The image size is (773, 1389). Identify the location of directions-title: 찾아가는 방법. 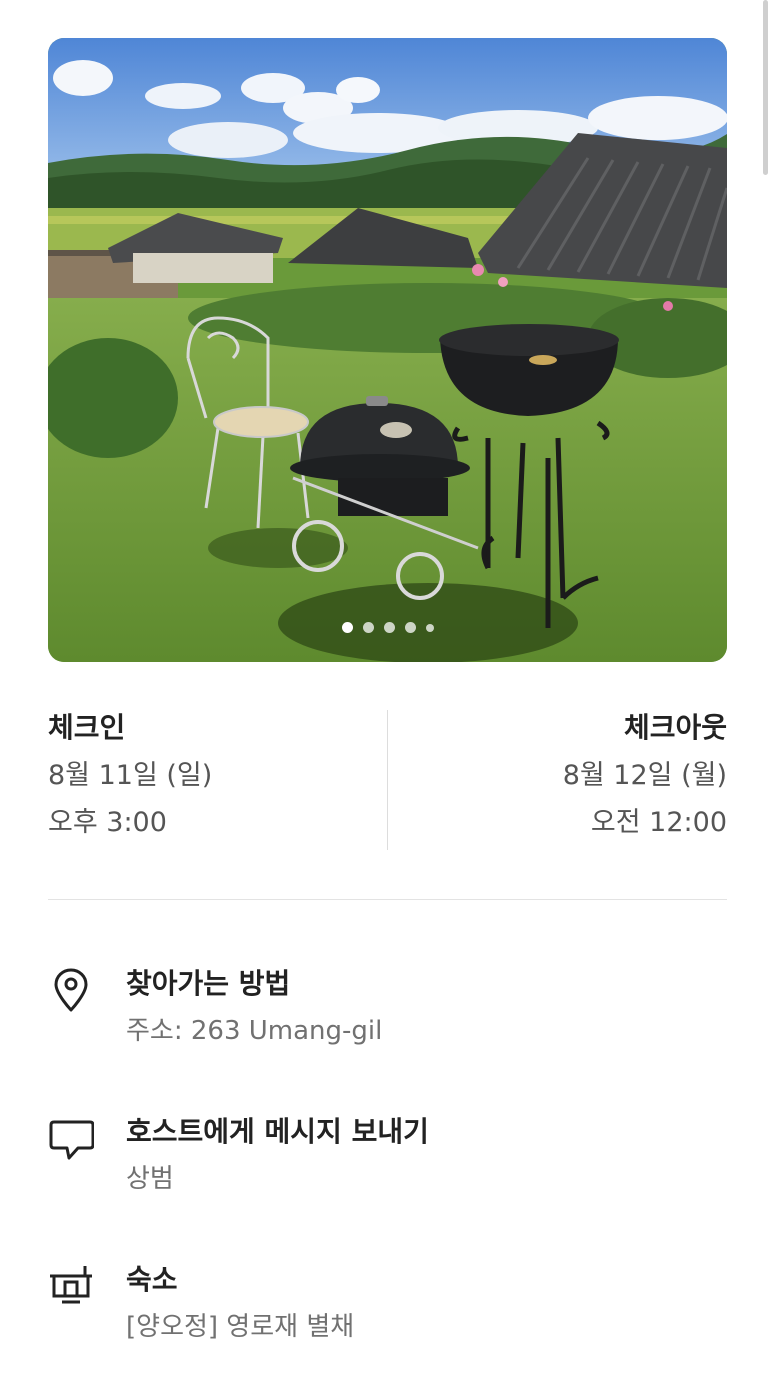
(208, 983).